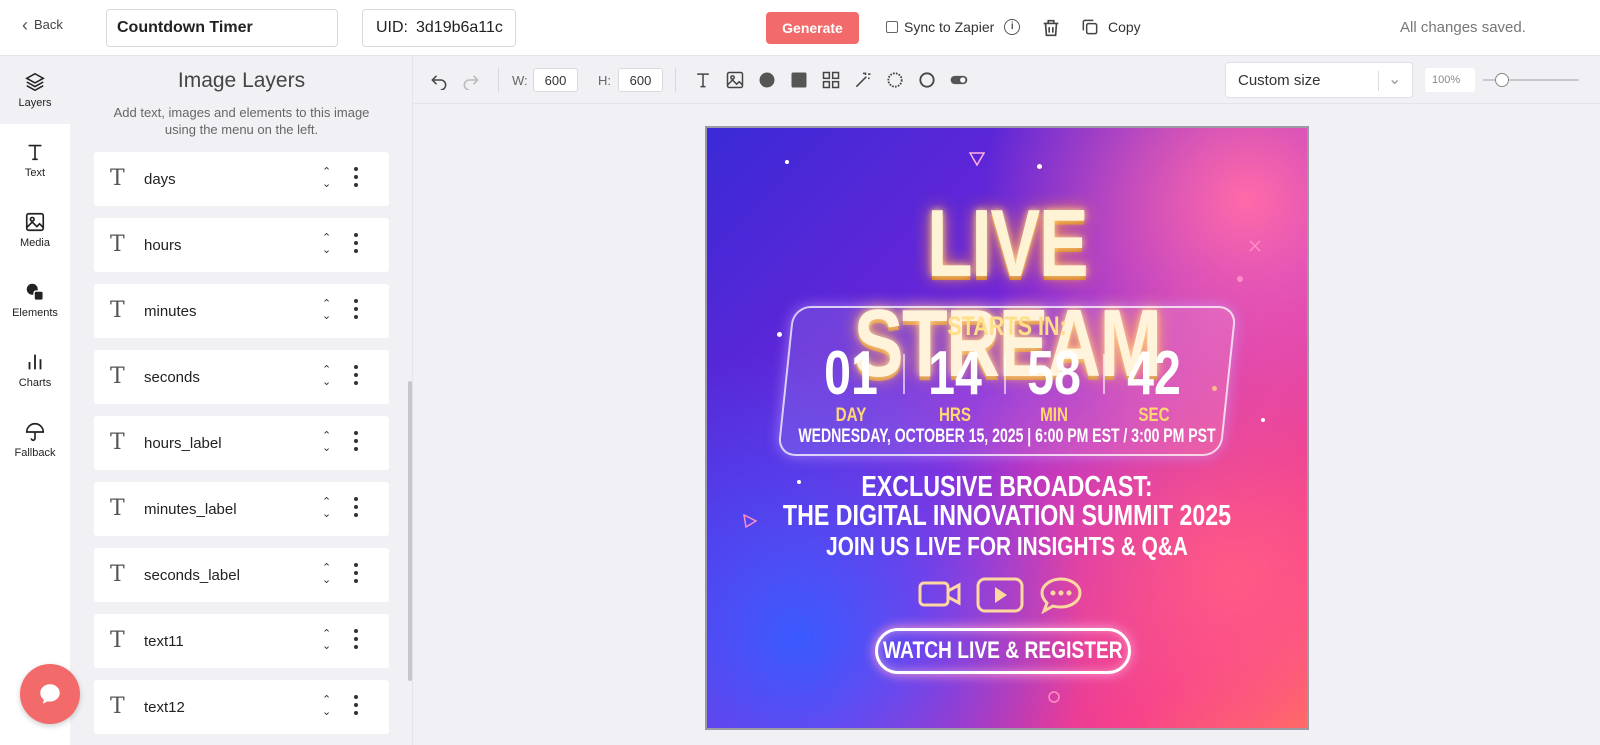 This screenshot has width=1600, height=745. Describe the element at coordinates (1154, 373) in the screenshot. I see `seconds-value: 42` at that location.